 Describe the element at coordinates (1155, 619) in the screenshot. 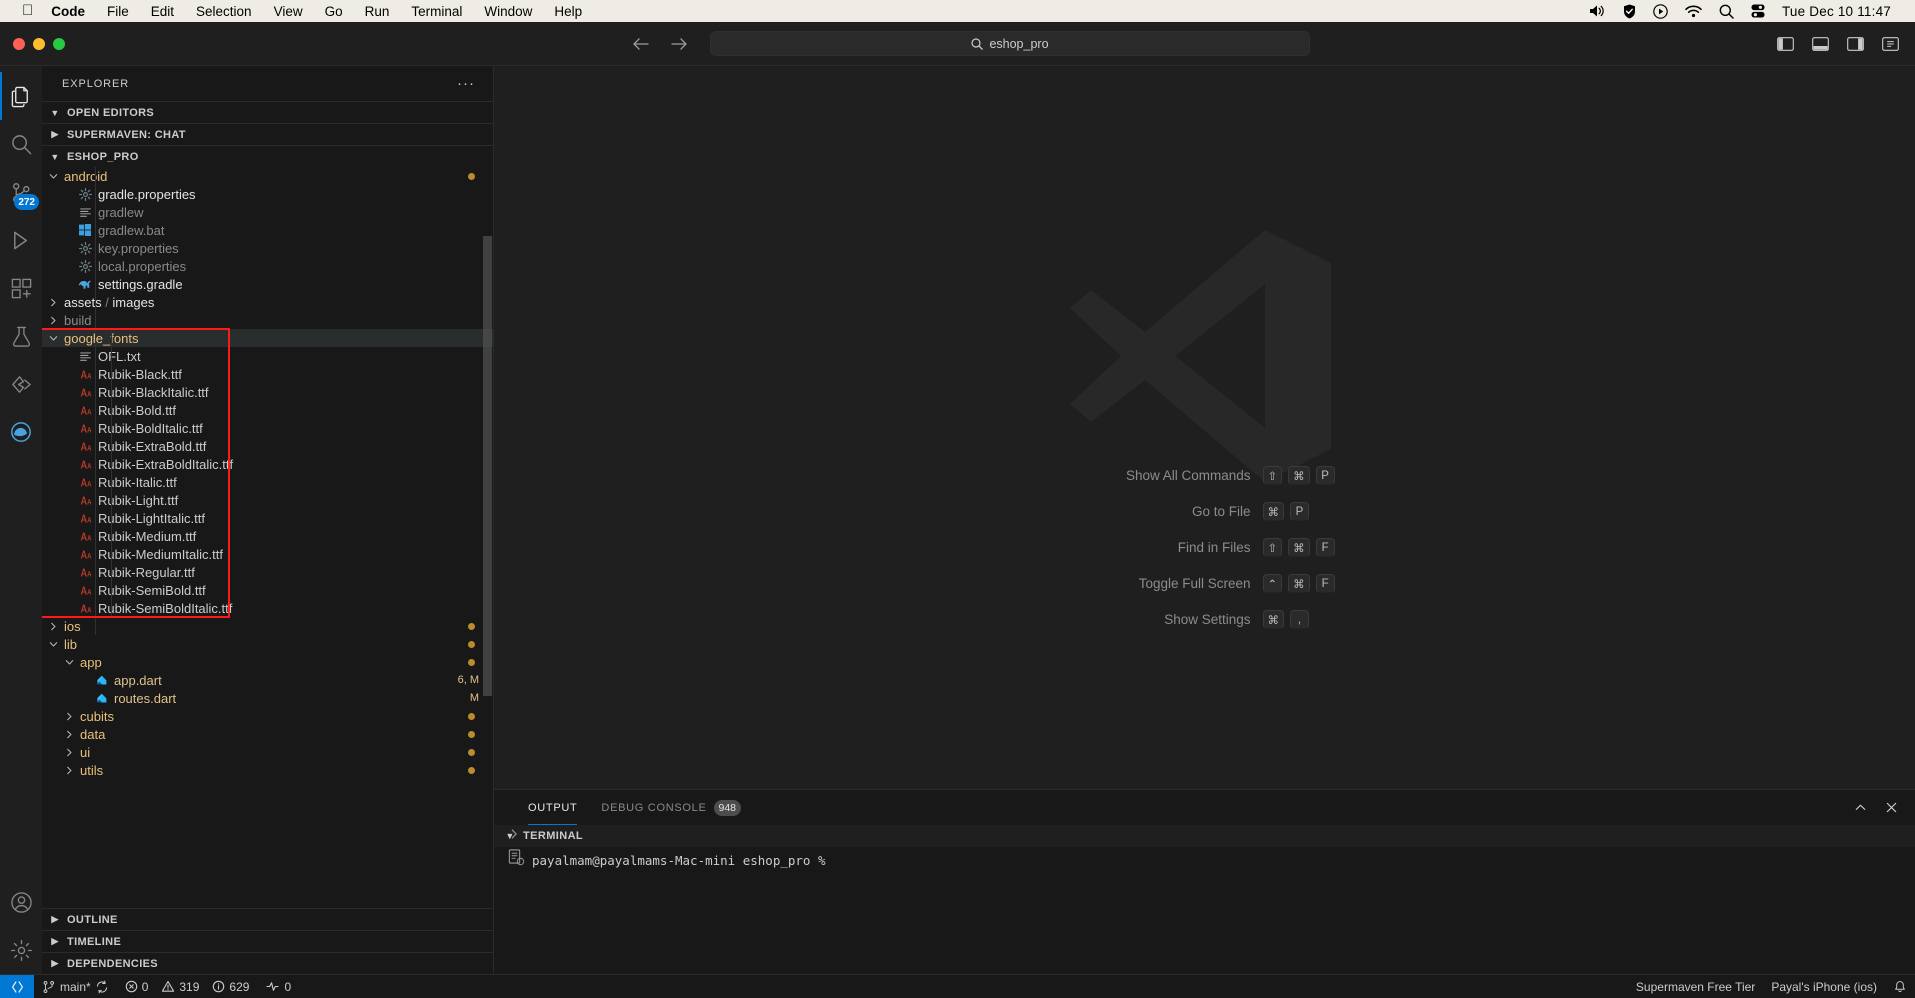

I see `shortcut-label: Show Settings` at that location.